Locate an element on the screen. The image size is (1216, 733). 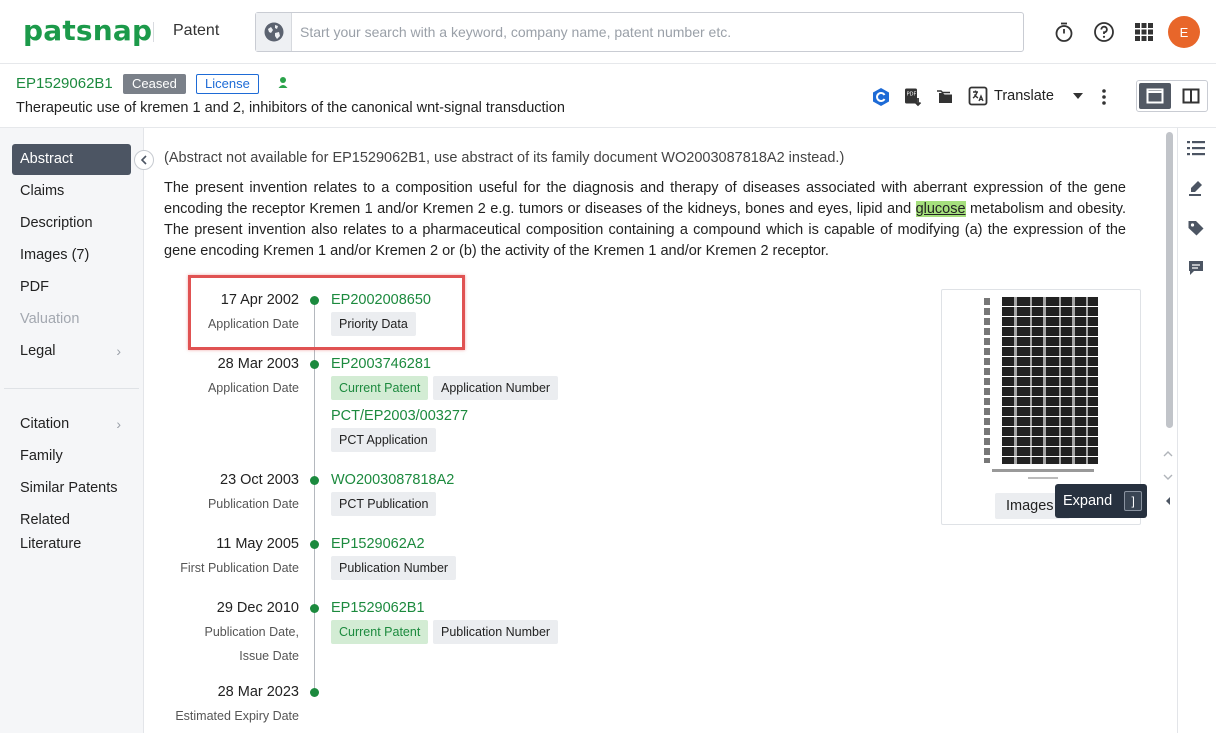
apps-grid-icon is located at coordinates (1144, 32).